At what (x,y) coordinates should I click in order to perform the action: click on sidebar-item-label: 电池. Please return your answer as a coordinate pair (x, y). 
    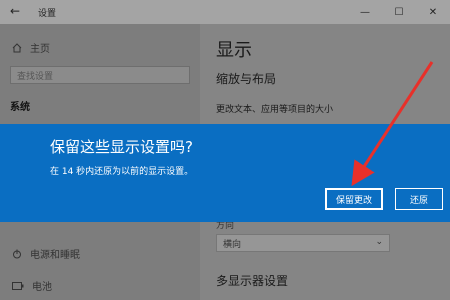
    Looking at the image, I should click on (42, 287).